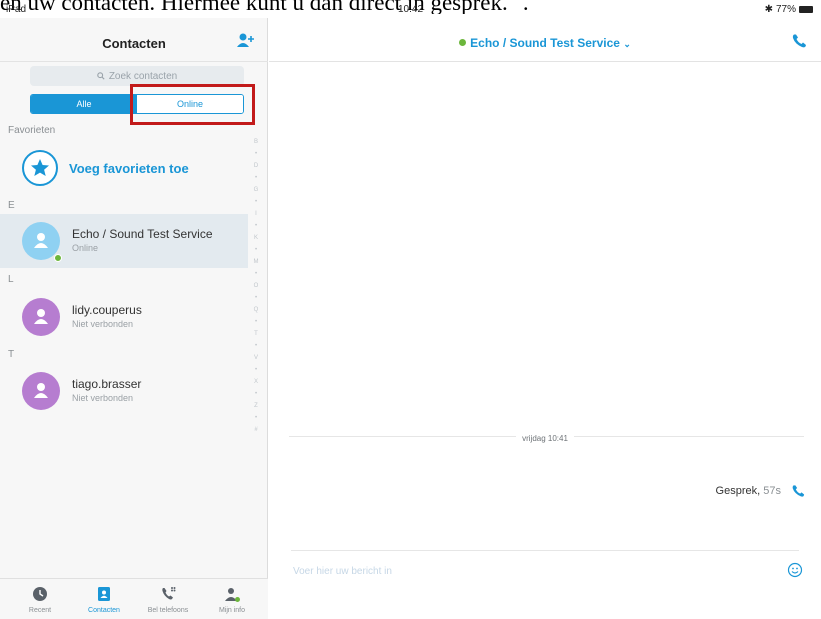 The image size is (821, 619). Describe the element at coordinates (256, 238) in the screenshot. I see `alphabet-index-letter: K` at that location.